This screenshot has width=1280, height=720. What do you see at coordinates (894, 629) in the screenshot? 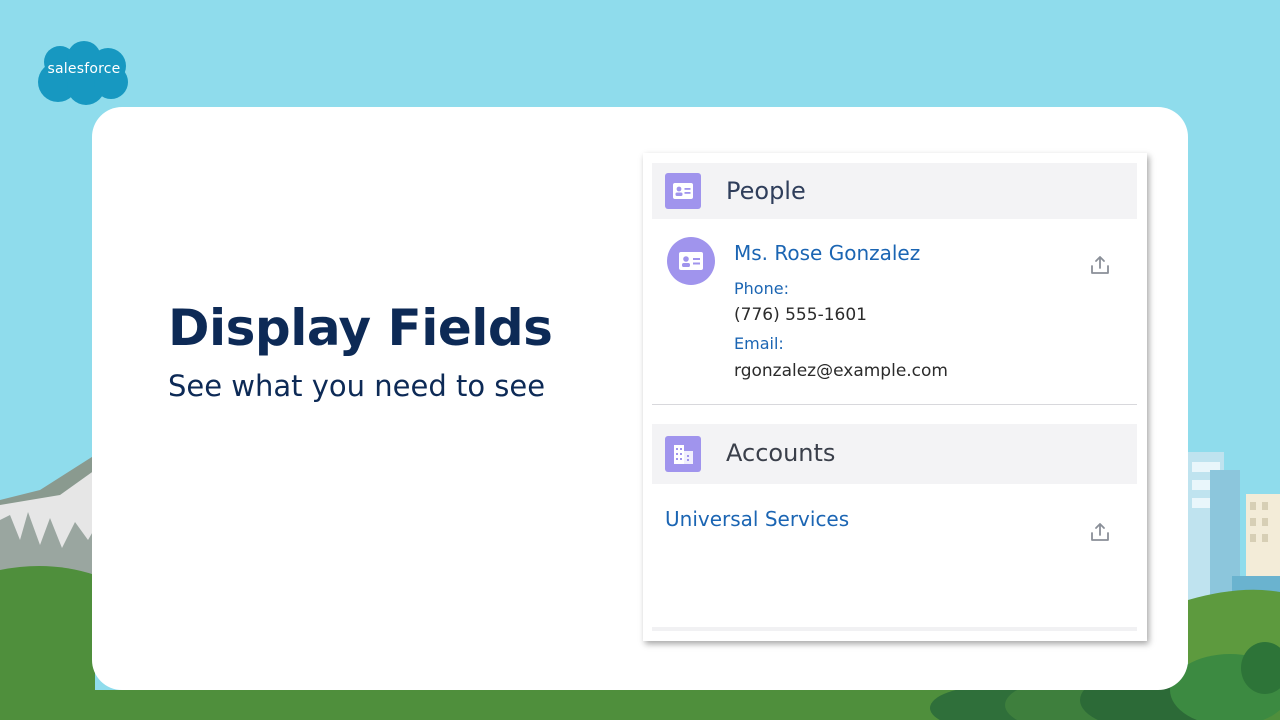
I see `panel-footer-line` at bounding box center [894, 629].